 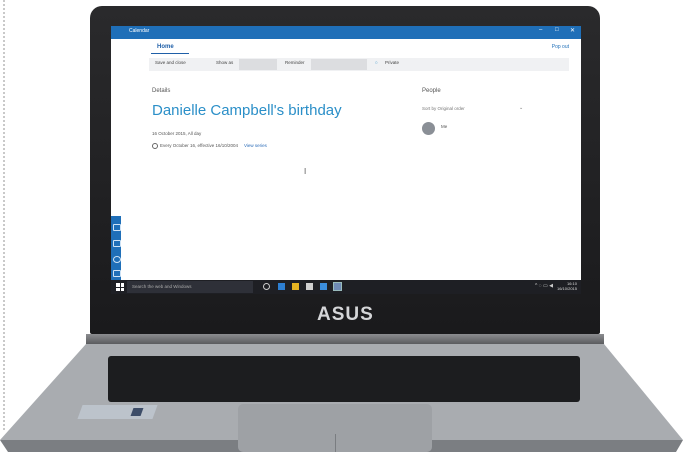 I want to click on settings-icon, so click(x=117, y=273).